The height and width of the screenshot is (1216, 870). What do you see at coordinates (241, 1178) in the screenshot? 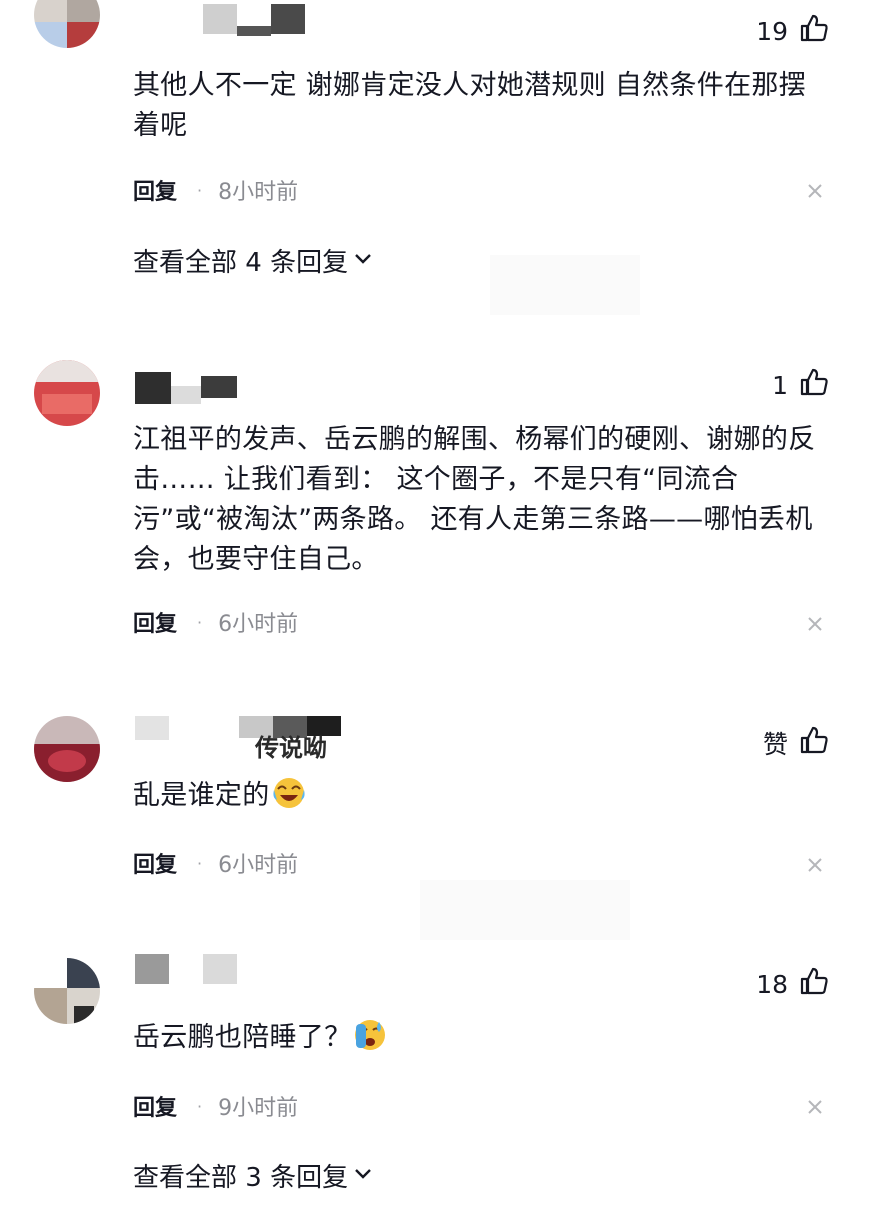
I see `view-all-replies-label: 查看全部 3 条回复` at bounding box center [241, 1178].